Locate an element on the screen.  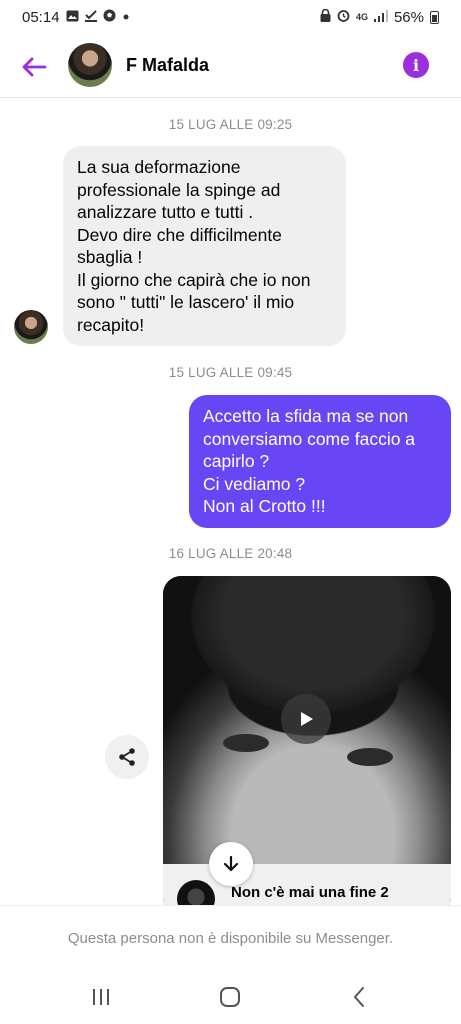
play-button is located at coordinates (306, 719).